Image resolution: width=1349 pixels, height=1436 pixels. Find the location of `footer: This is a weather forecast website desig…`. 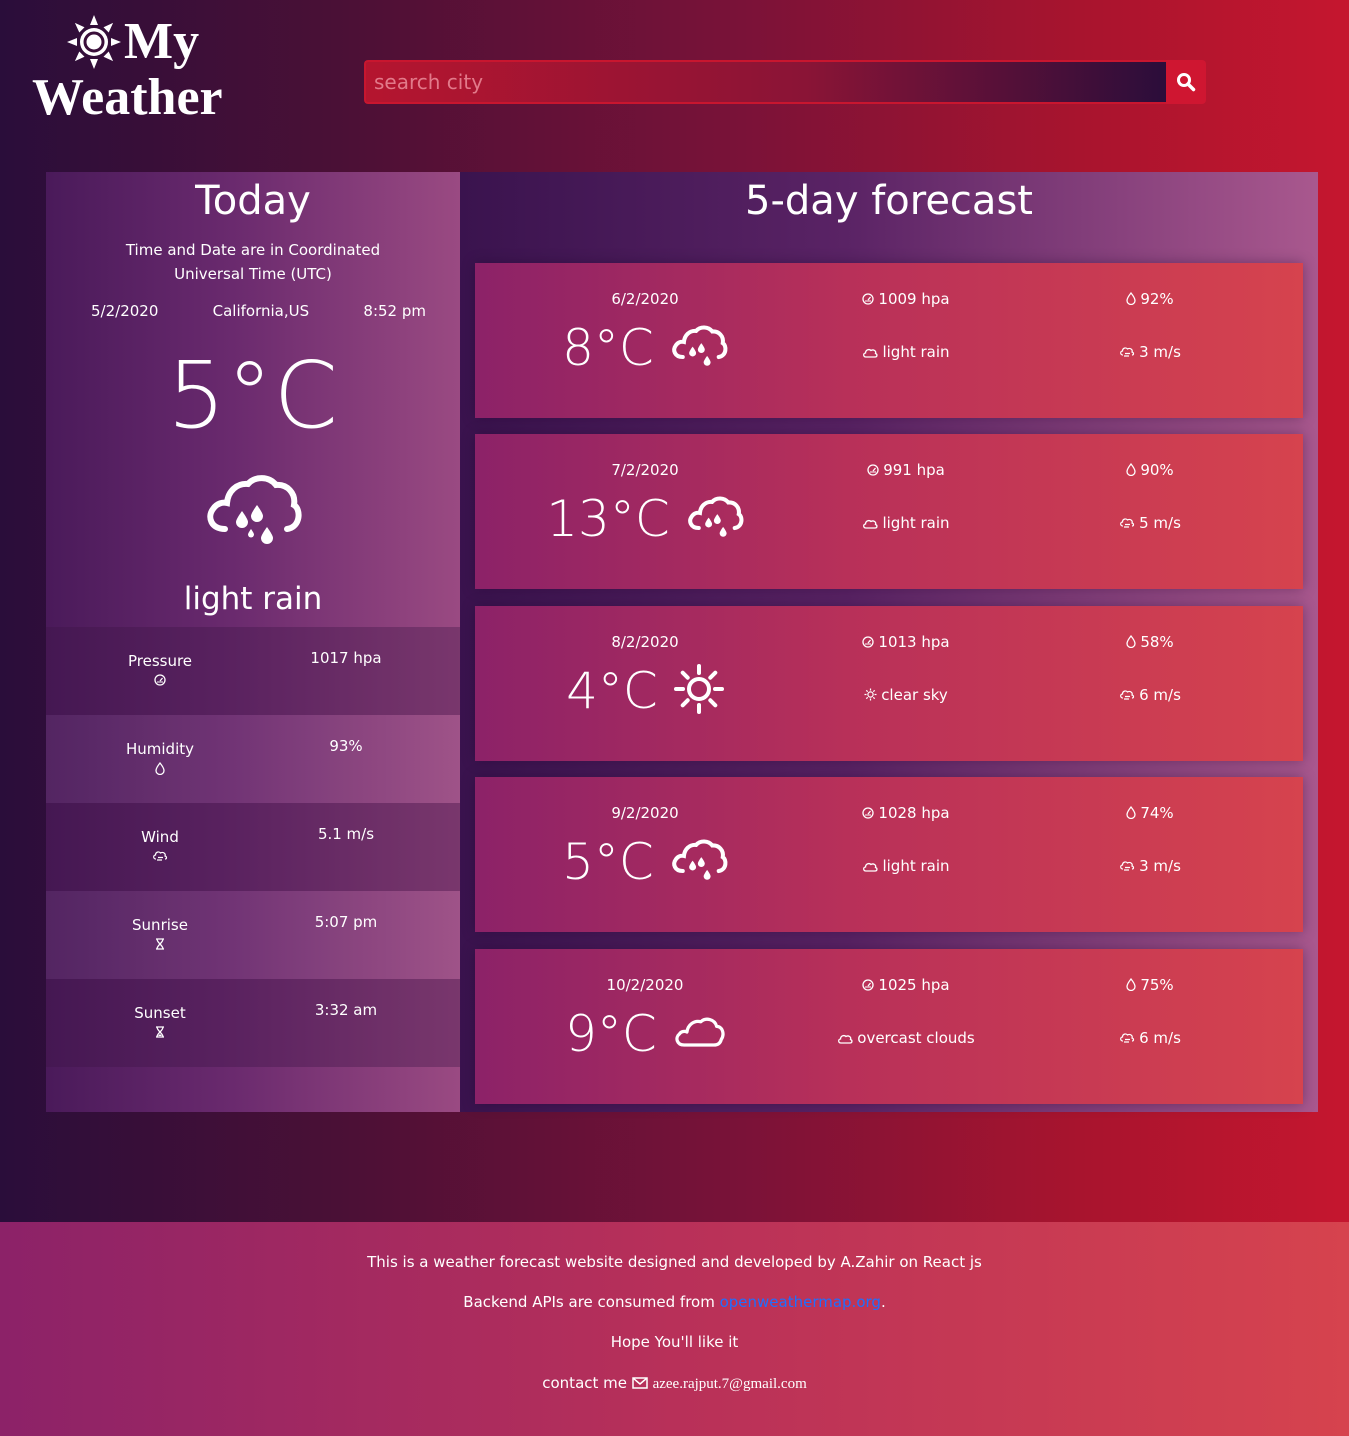

footer: This is a weather forecast website desig… is located at coordinates (674, 1329).